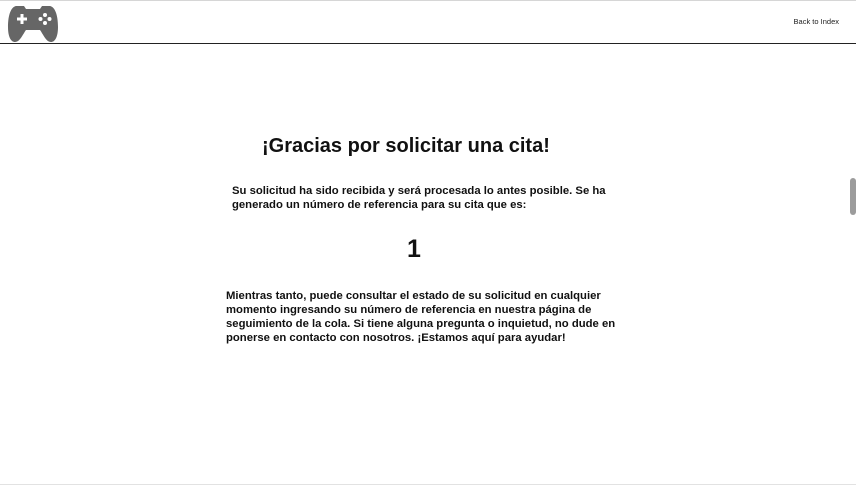  What do you see at coordinates (414, 249) in the screenshot?
I see `reference-number: 1` at bounding box center [414, 249].